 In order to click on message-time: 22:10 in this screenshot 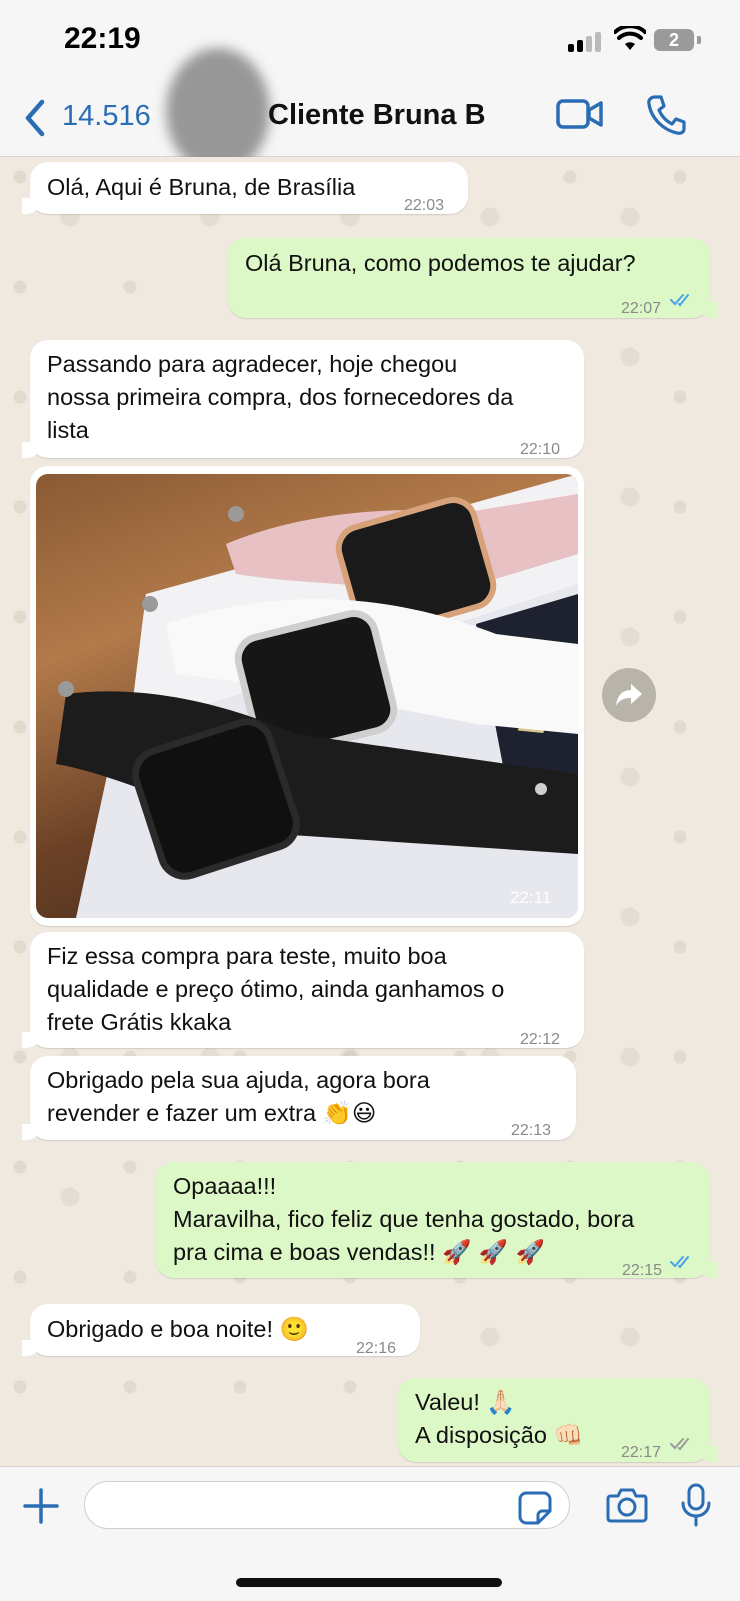, I will do `click(540, 449)`.